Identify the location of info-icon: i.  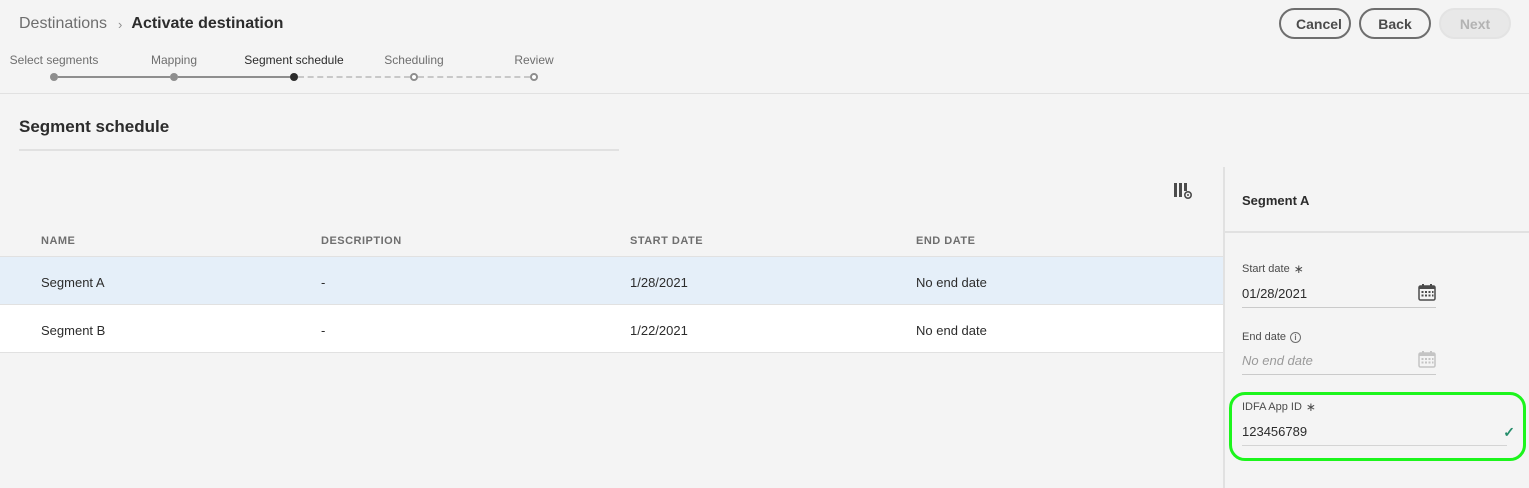
(1296, 337).